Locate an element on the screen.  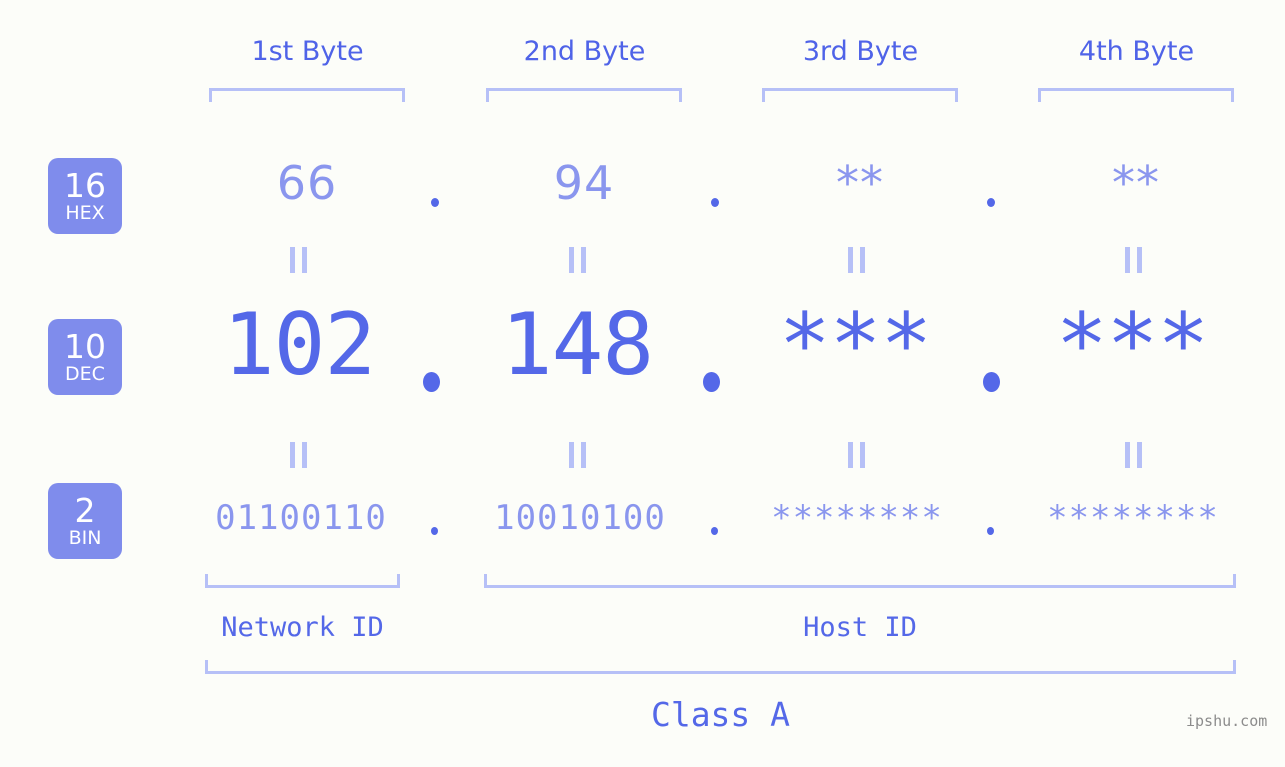
byte-header-label-4: 4th Byte is located at coordinates (1136, 51).